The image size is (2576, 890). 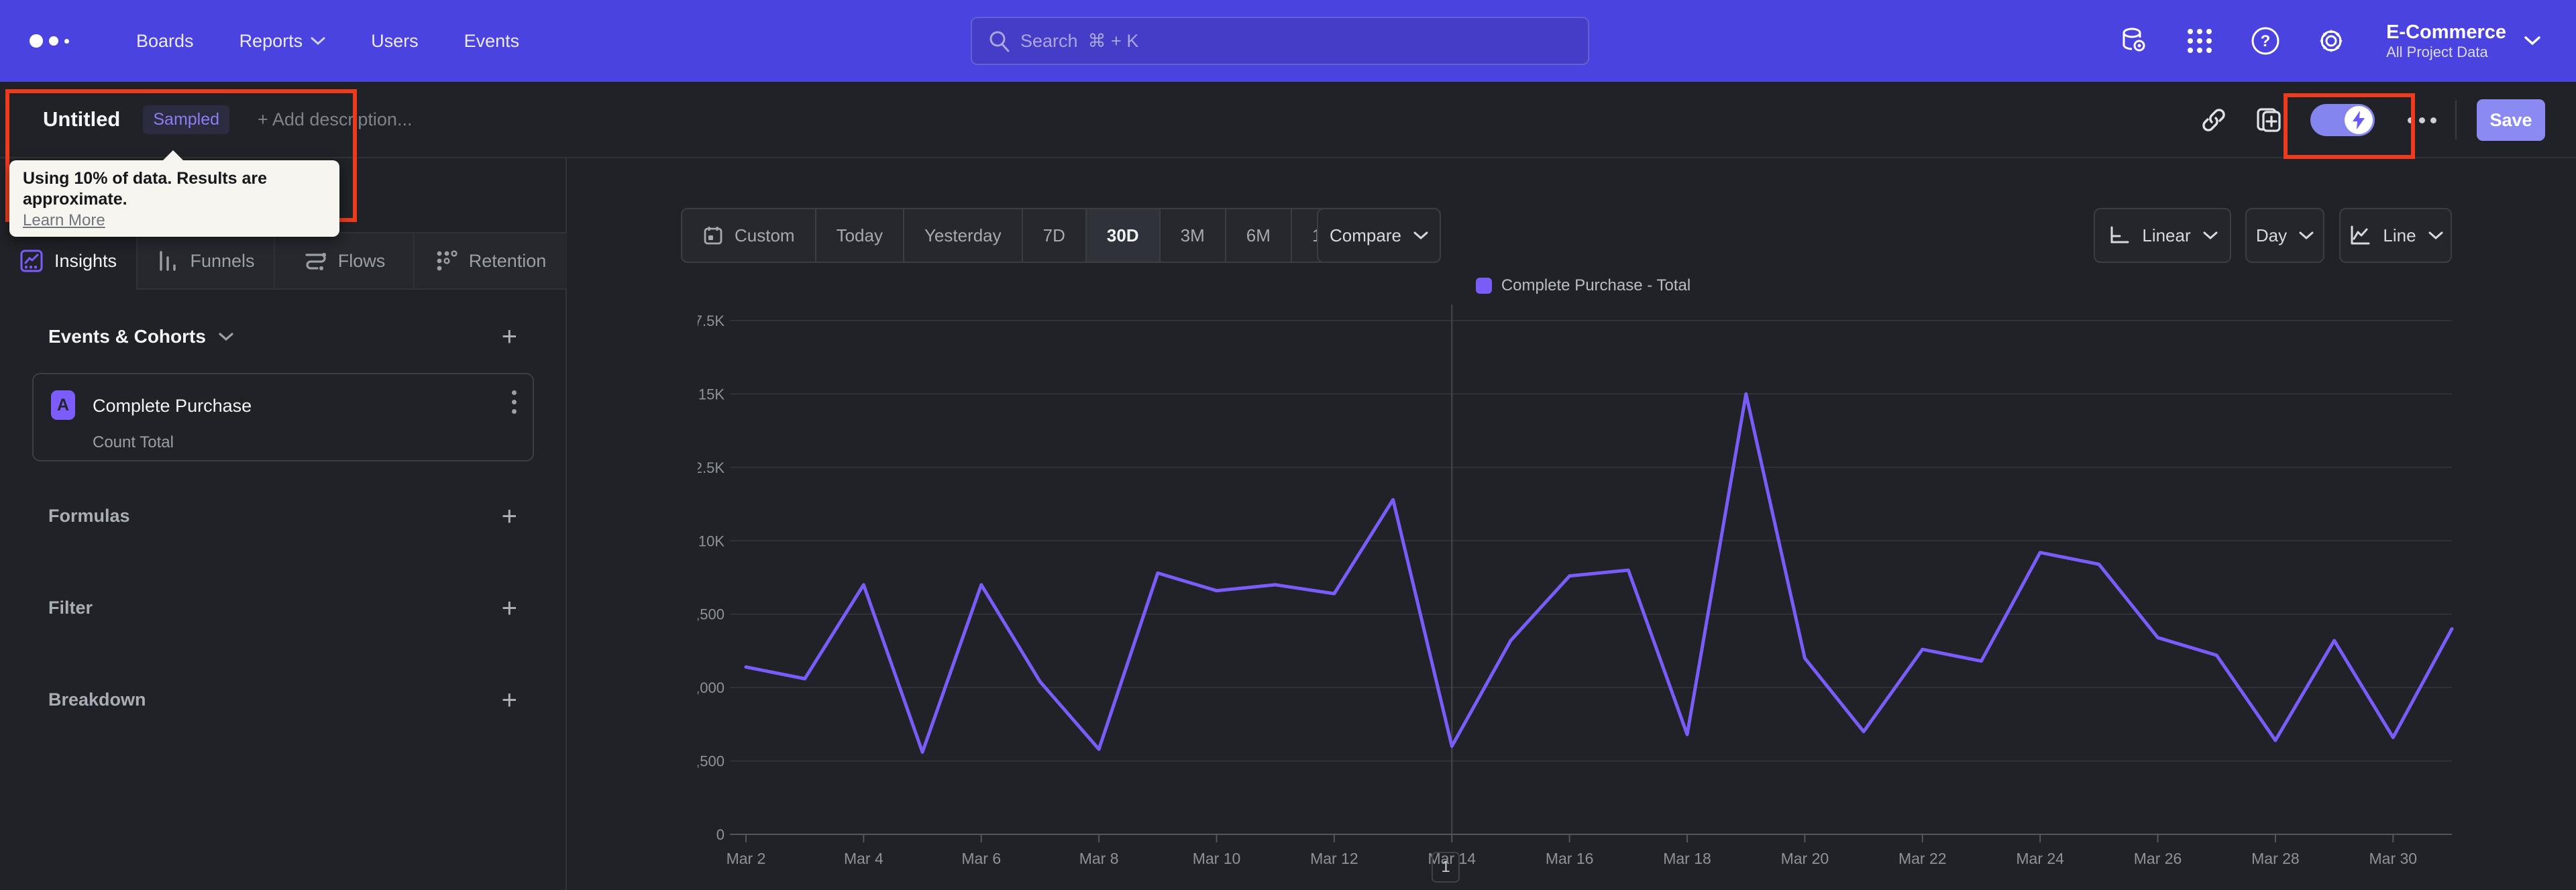 What do you see at coordinates (81, 119) in the screenshot?
I see `report-title: Untitled` at bounding box center [81, 119].